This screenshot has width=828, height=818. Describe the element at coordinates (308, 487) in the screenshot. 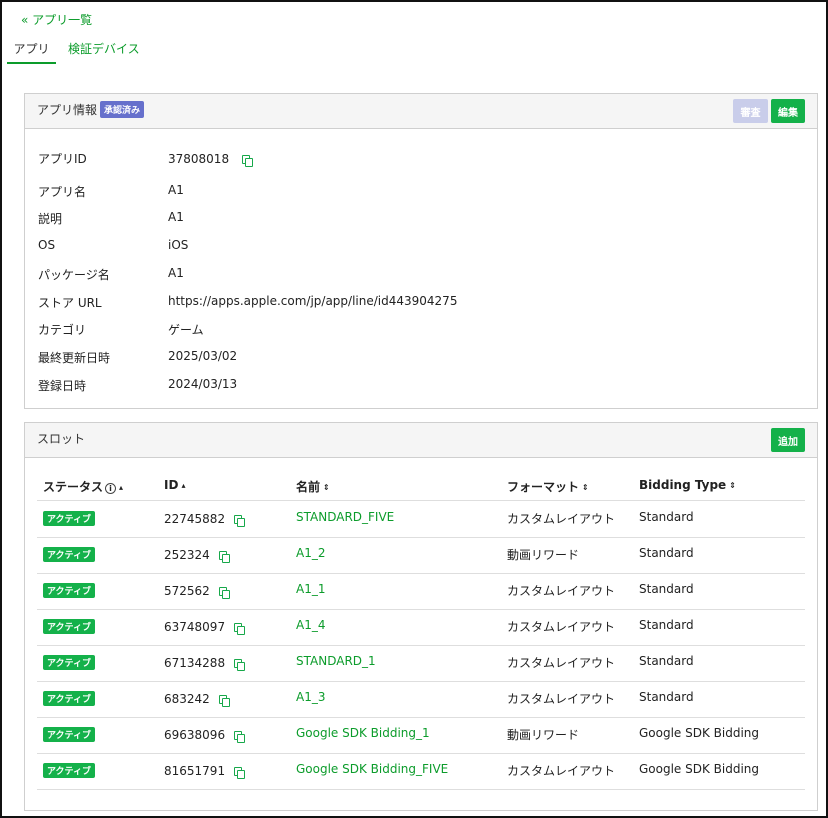

I see `name-header-label: 名前` at that location.